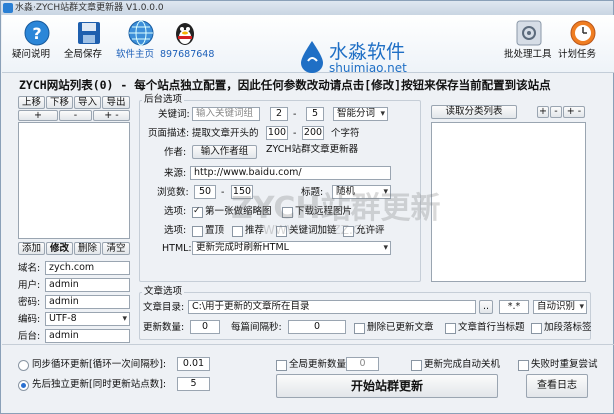  What do you see at coordinates (295, 114) in the screenshot?
I see `keyword-range-dash: -` at bounding box center [295, 114].